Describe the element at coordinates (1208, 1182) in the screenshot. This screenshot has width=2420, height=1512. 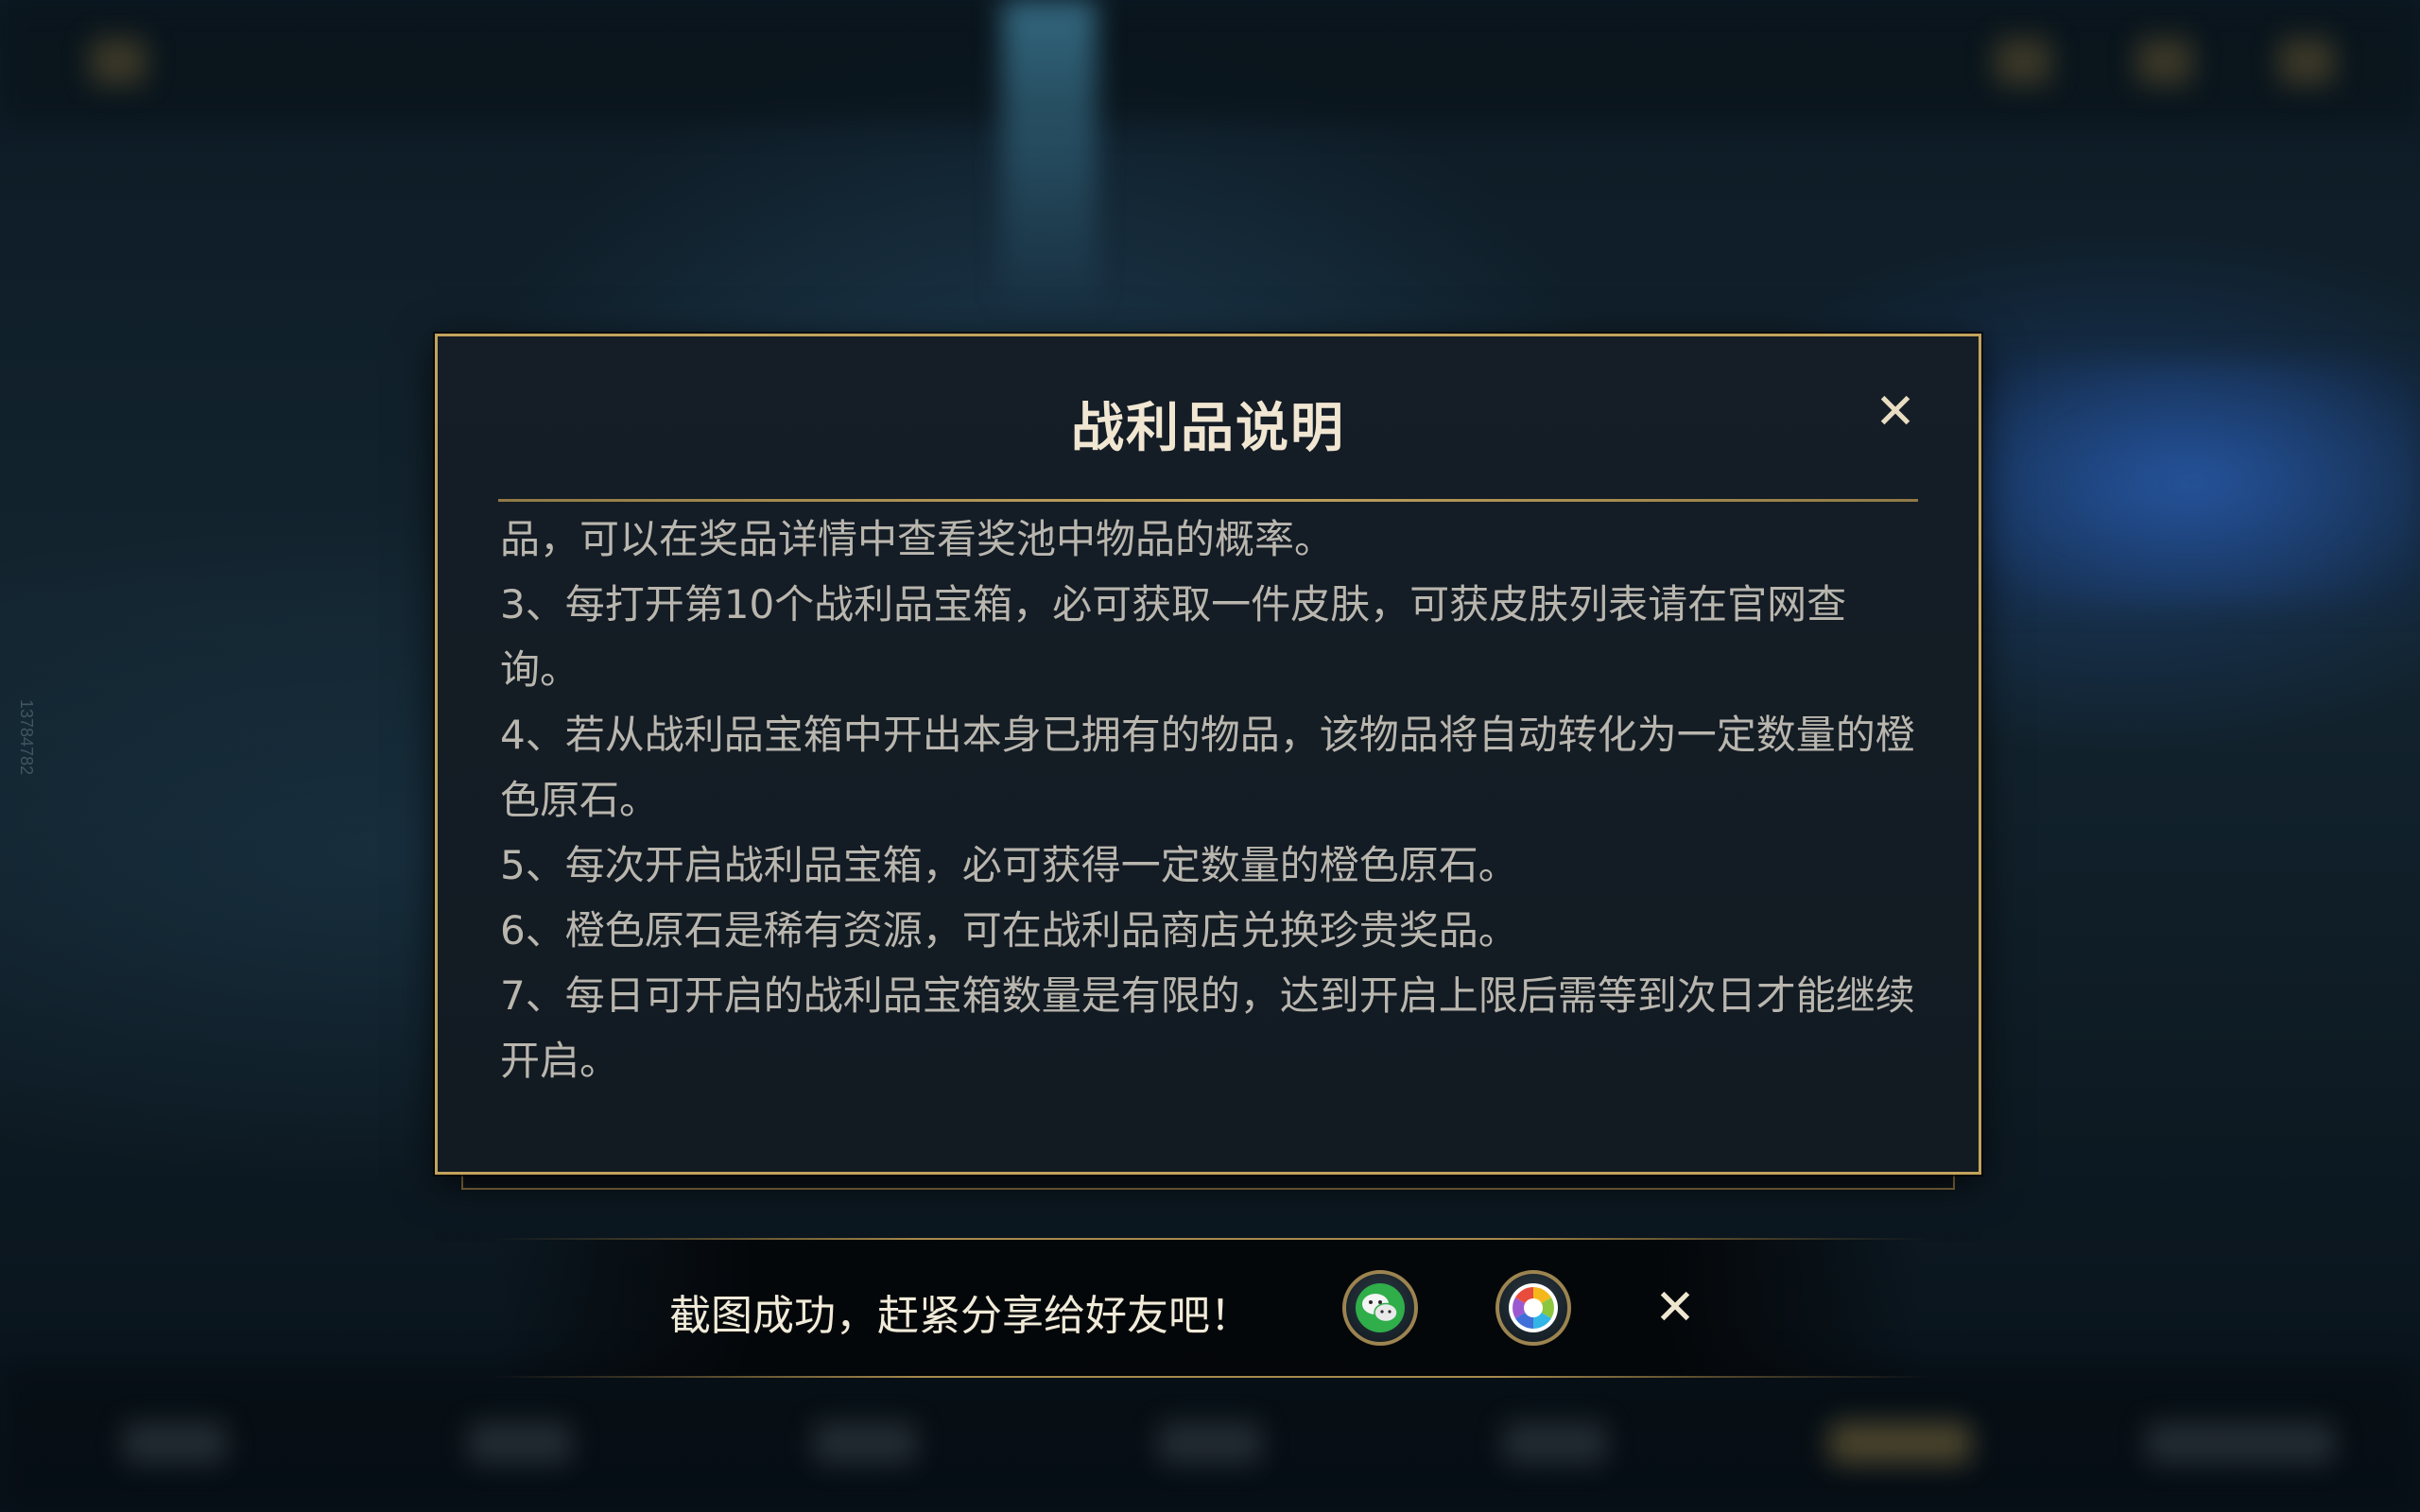
I see `dialog-base-trim` at that location.